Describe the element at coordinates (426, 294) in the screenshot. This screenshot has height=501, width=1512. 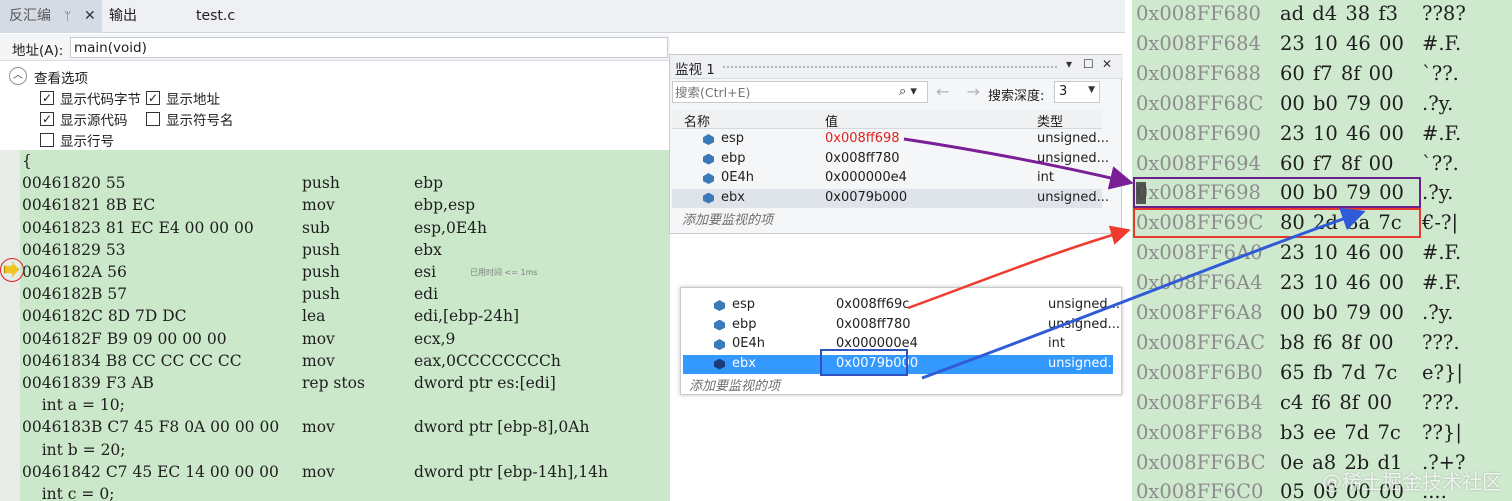
I see `instruction-operands: edi` at that location.